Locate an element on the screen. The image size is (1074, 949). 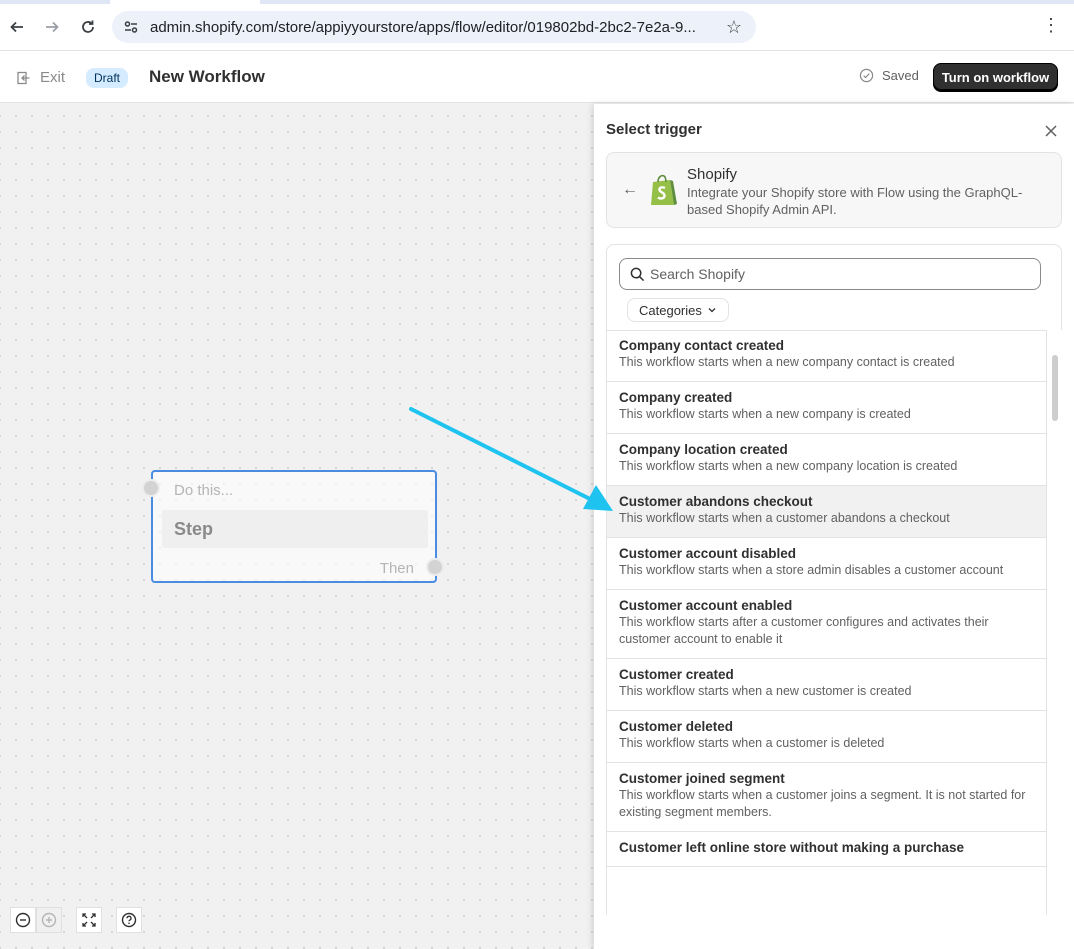
help-icon is located at coordinates (129, 920).